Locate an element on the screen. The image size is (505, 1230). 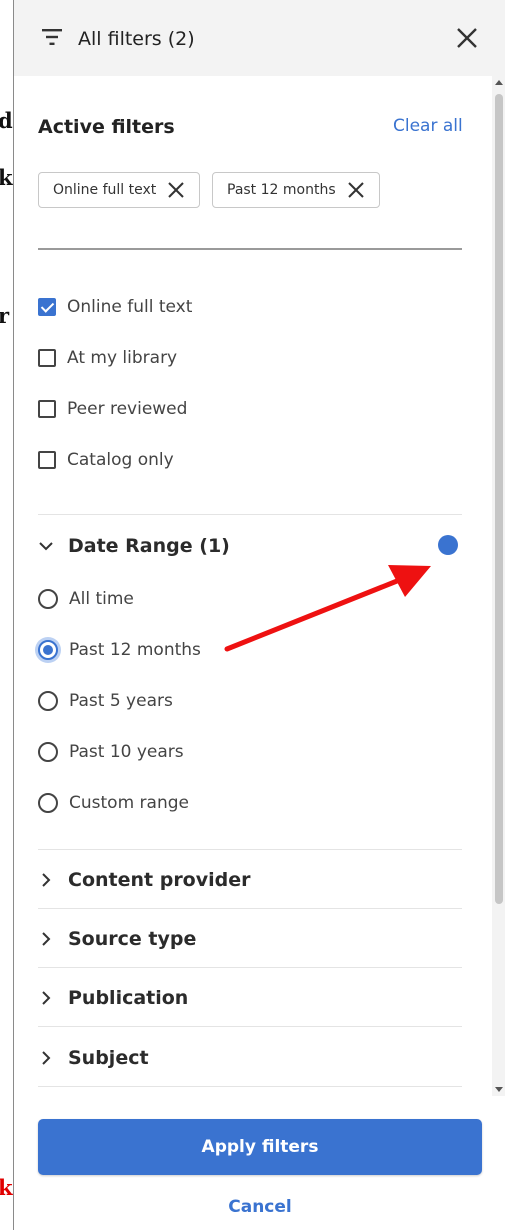
radio-past-5-years: Past 5 years is located at coordinates (105, 701).